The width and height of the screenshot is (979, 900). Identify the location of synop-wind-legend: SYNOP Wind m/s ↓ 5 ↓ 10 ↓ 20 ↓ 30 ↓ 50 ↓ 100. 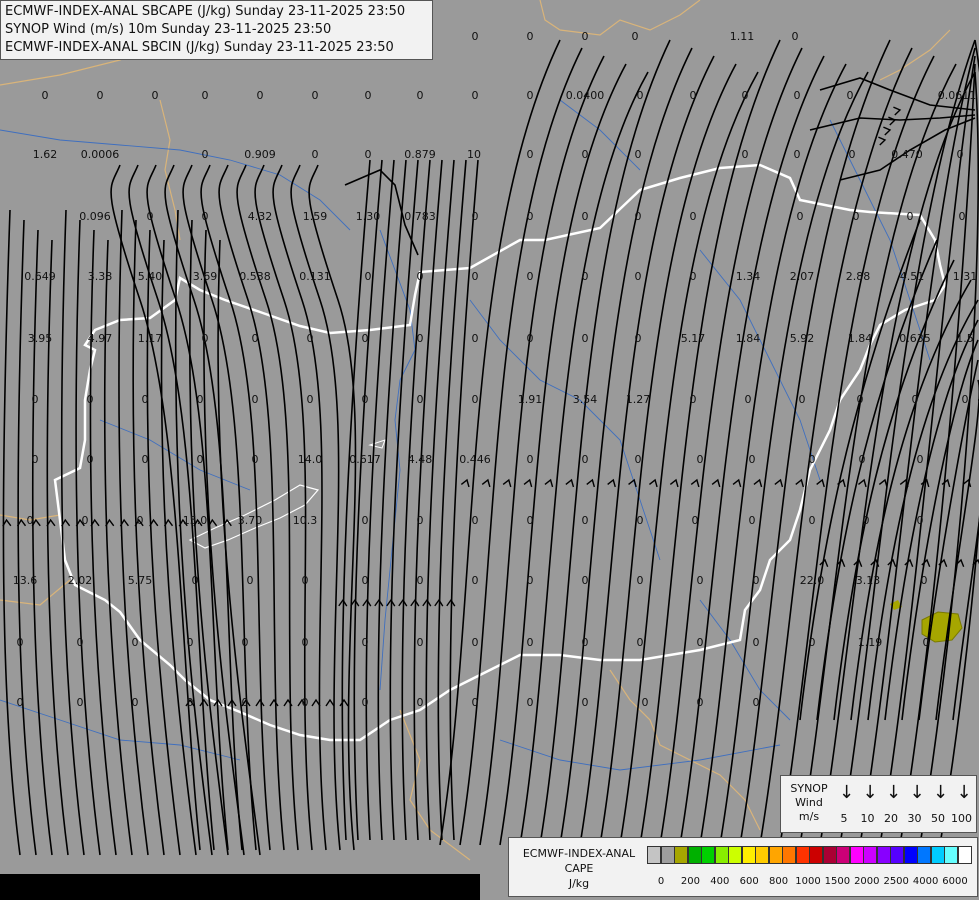
(878, 804).